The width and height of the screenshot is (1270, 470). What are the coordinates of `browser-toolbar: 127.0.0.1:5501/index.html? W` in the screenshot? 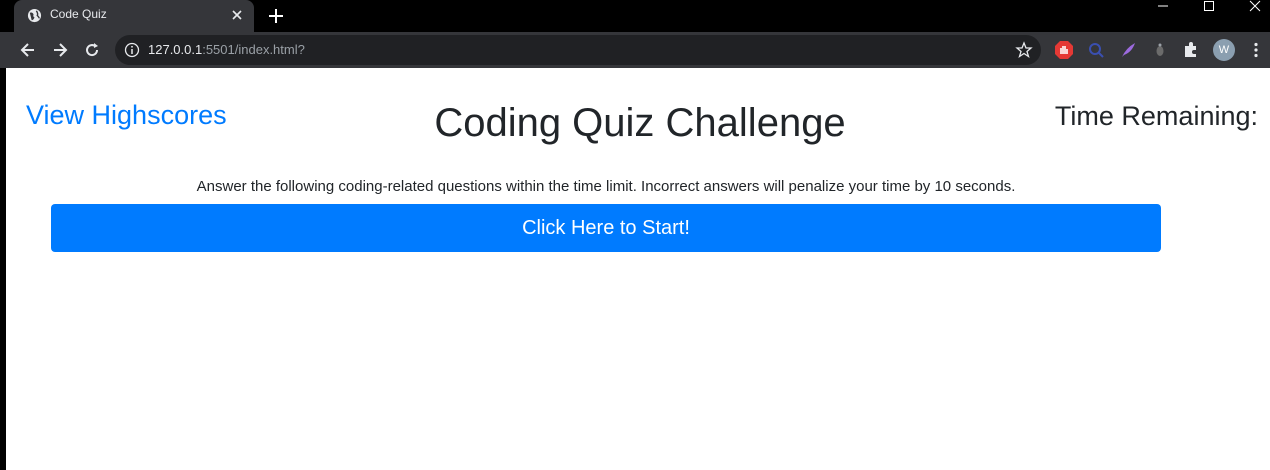 It's located at (635, 50).